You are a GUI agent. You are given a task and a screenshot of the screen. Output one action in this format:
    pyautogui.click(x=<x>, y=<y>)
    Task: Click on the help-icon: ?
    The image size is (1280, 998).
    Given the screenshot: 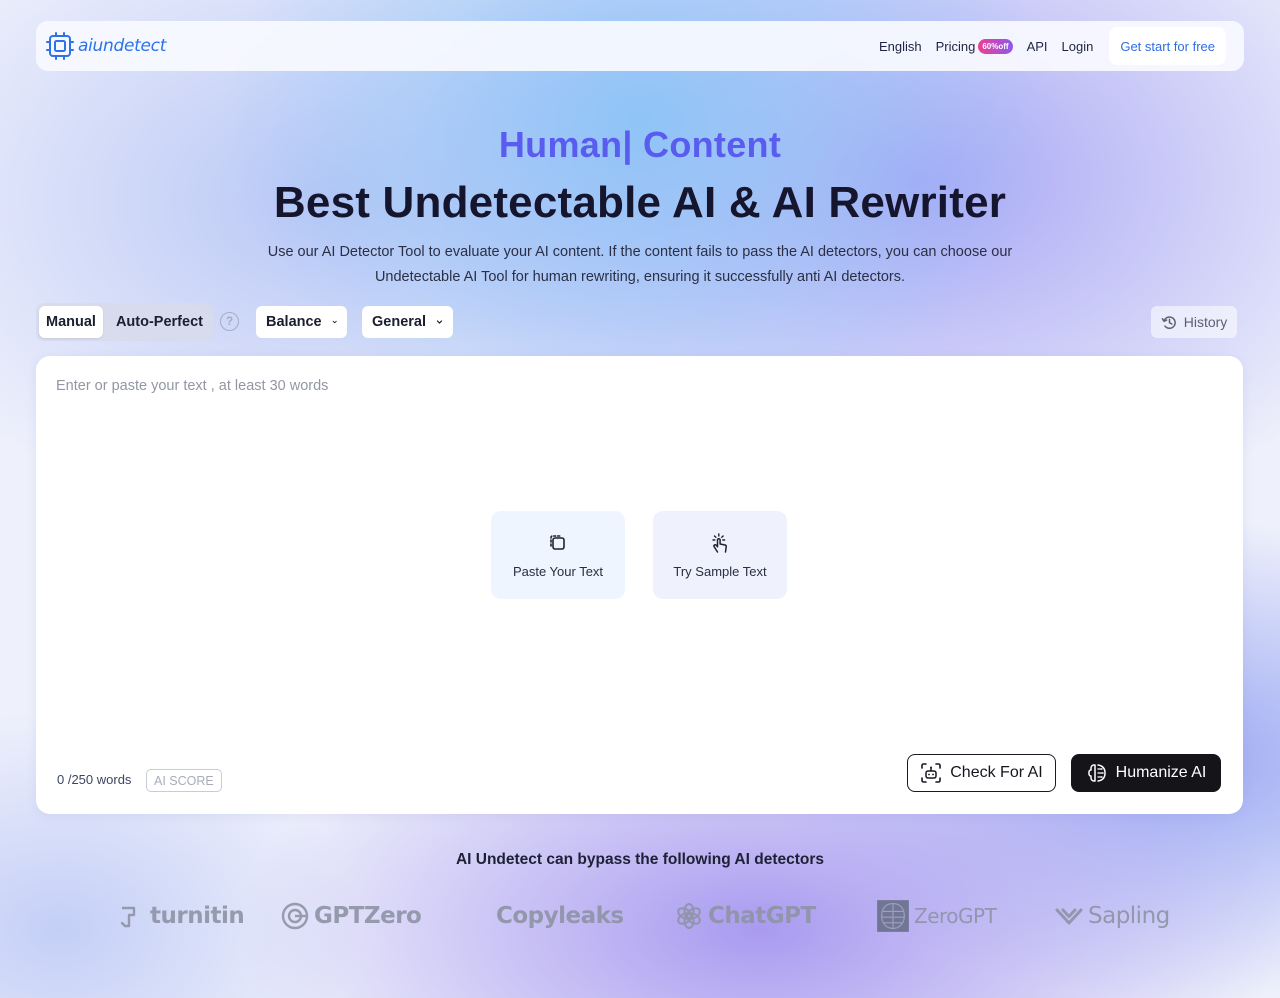 What is the action you would take?
    pyautogui.click(x=229, y=321)
    